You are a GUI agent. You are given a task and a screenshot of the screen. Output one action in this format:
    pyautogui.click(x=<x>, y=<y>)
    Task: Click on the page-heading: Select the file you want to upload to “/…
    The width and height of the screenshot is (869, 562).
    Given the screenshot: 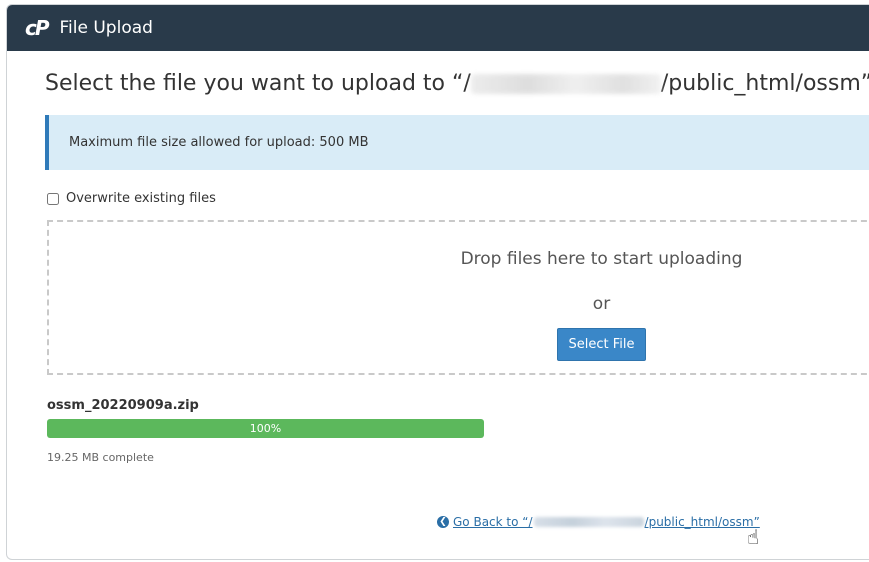 What is the action you would take?
    pyautogui.click(x=457, y=83)
    